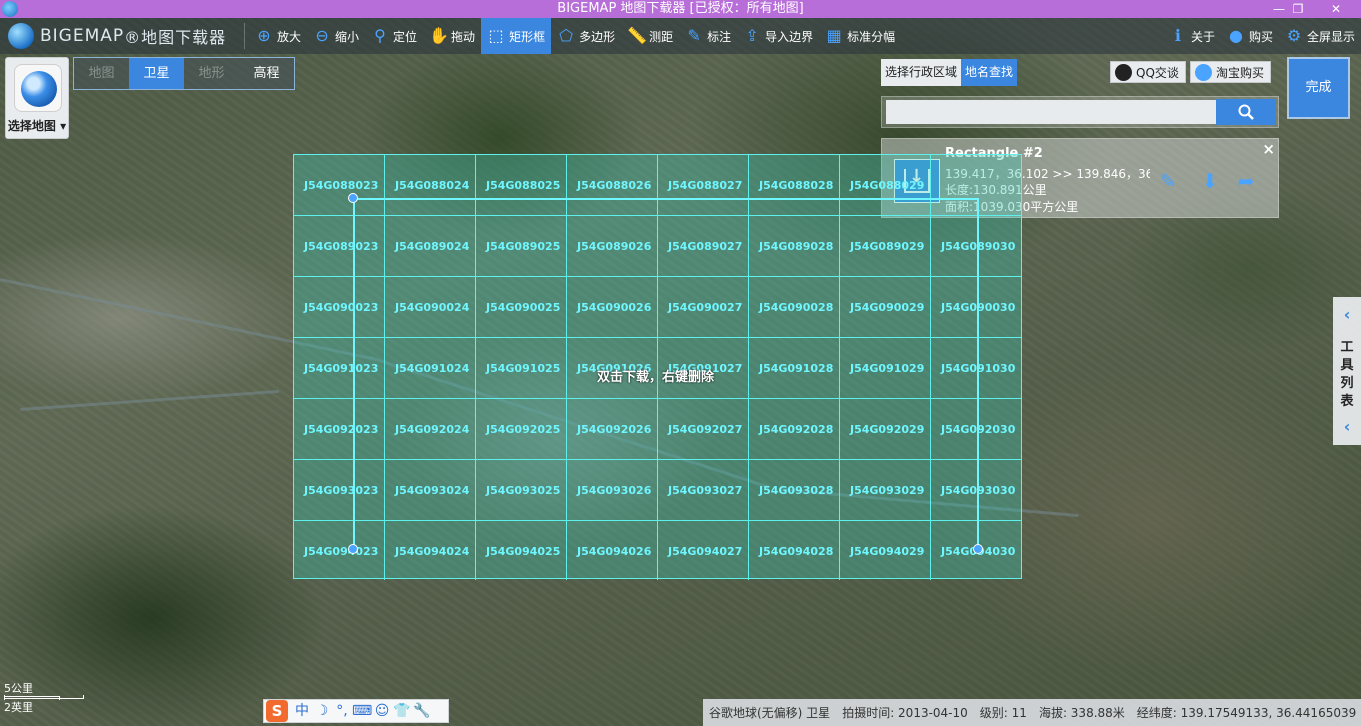 The height and width of the screenshot is (726, 1361). What do you see at coordinates (523, 185) in the screenshot?
I see `grid-cell-label: J54G088025` at bounding box center [523, 185].